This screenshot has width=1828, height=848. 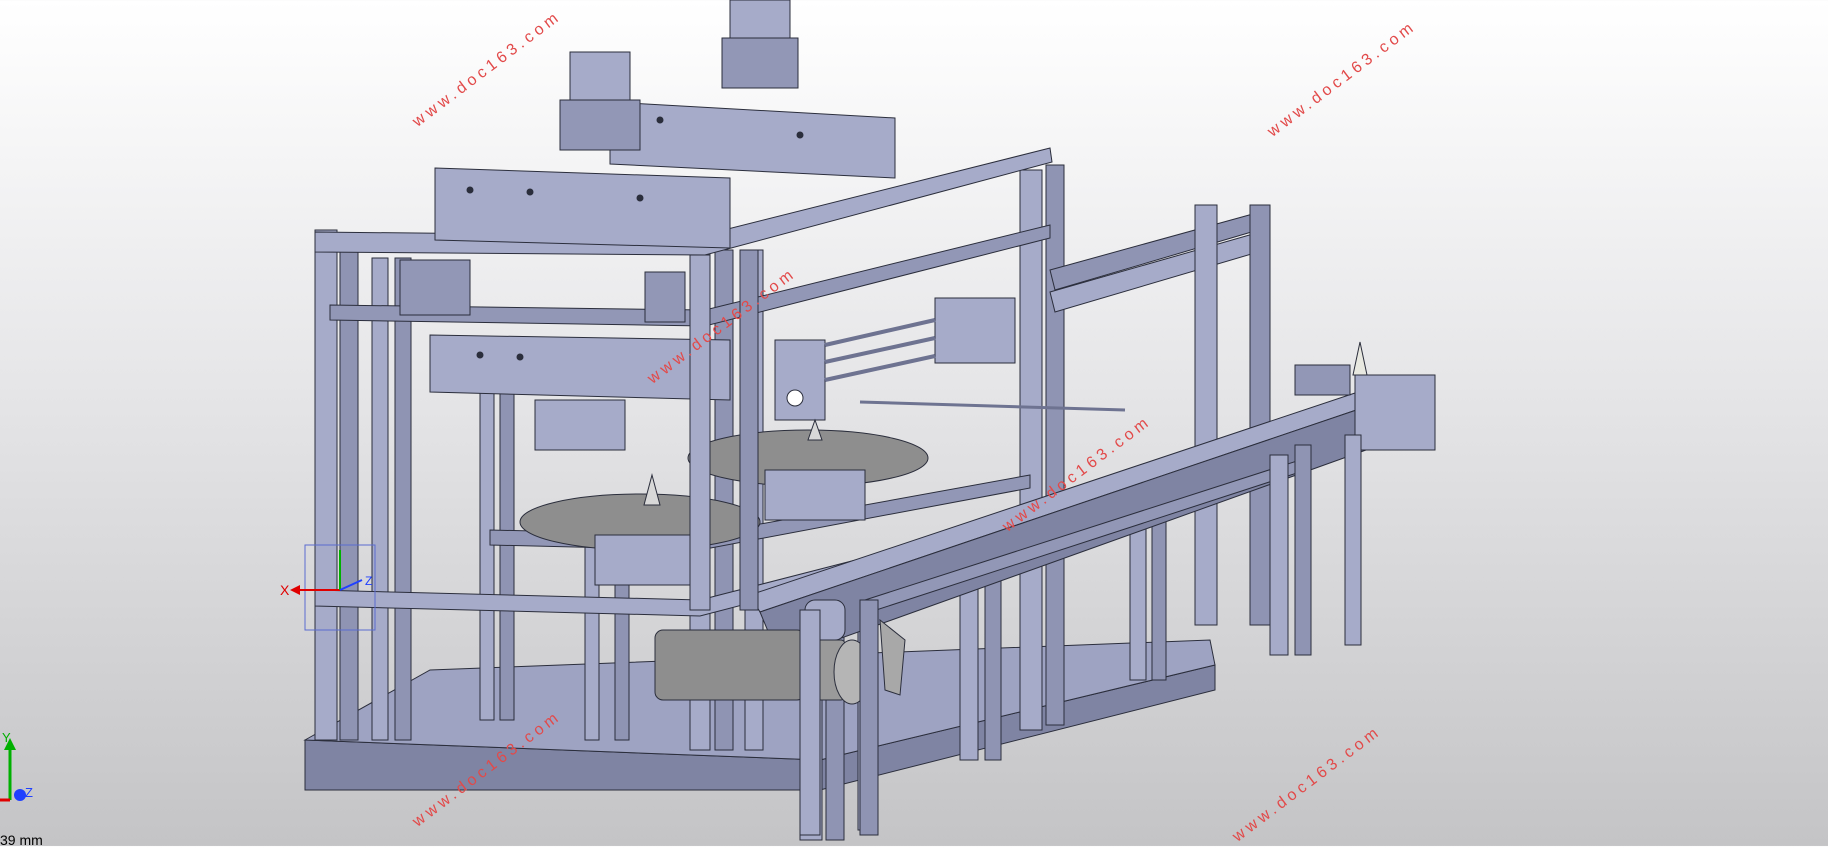 What do you see at coordinates (975, 354) in the screenshot?
I see `pneumatic-slide` at bounding box center [975, 354].